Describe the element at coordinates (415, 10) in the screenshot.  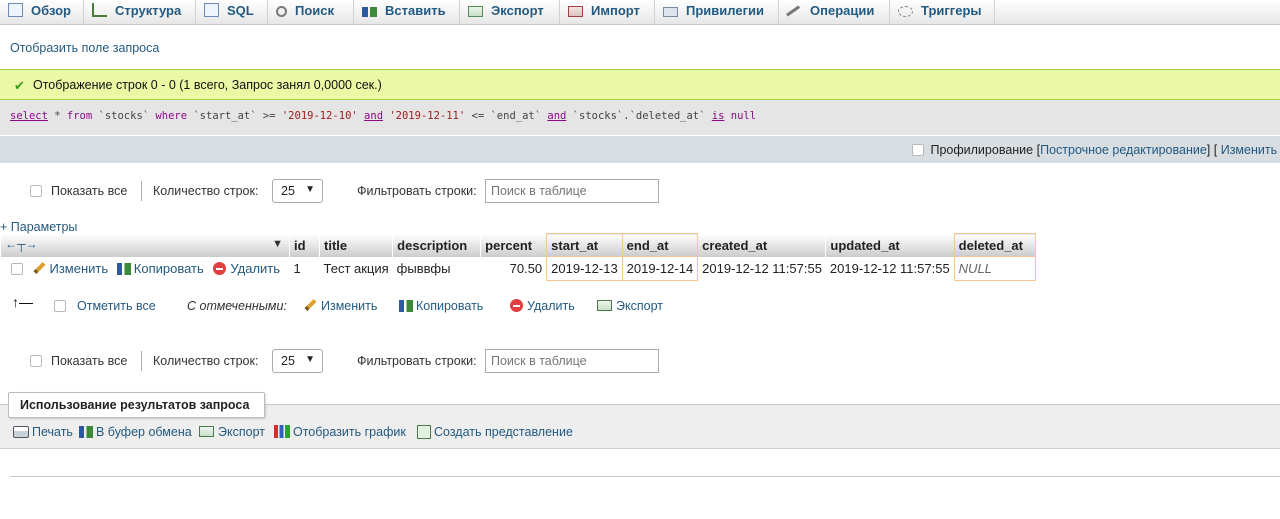
I see `tab-label: Вставить` at that location.